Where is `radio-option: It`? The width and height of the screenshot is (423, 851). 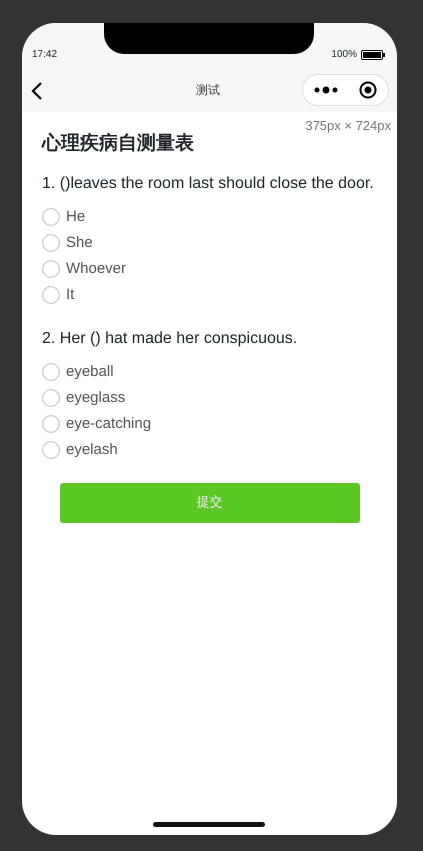 radio-option: It is located at coordinates (58, 295).